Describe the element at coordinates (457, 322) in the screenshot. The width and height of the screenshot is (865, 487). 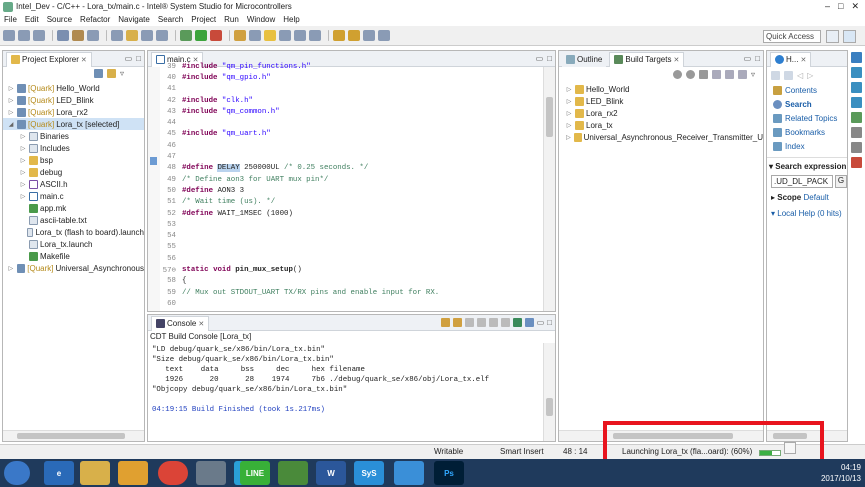
I see `pin-console-icon` at that location.